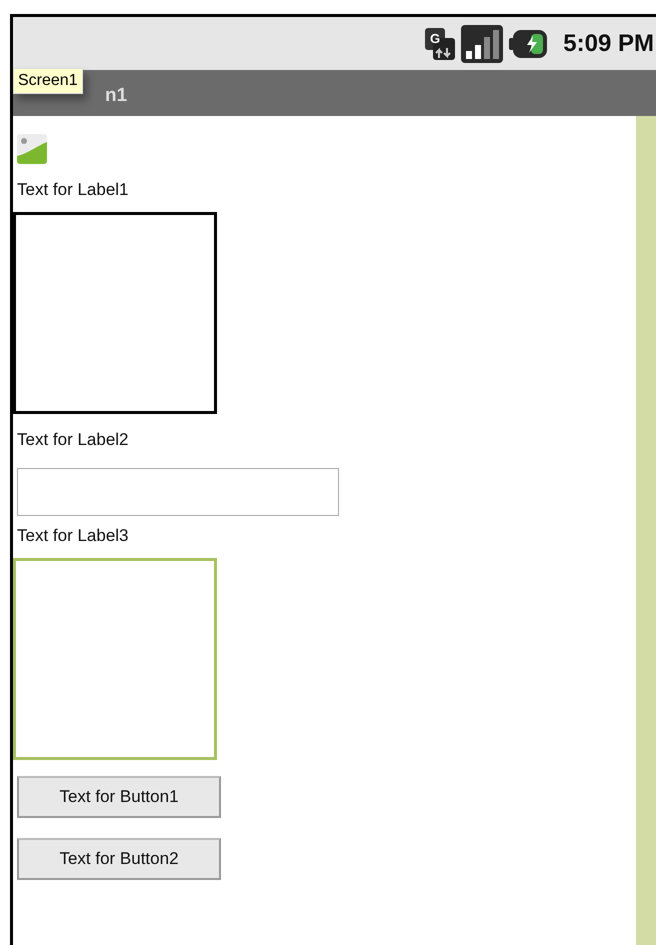 This screenshot has height=945, width=656. Describe the element at coordinates (73, 190) in the screenshot. I see `label: Text for Label1` at that location.